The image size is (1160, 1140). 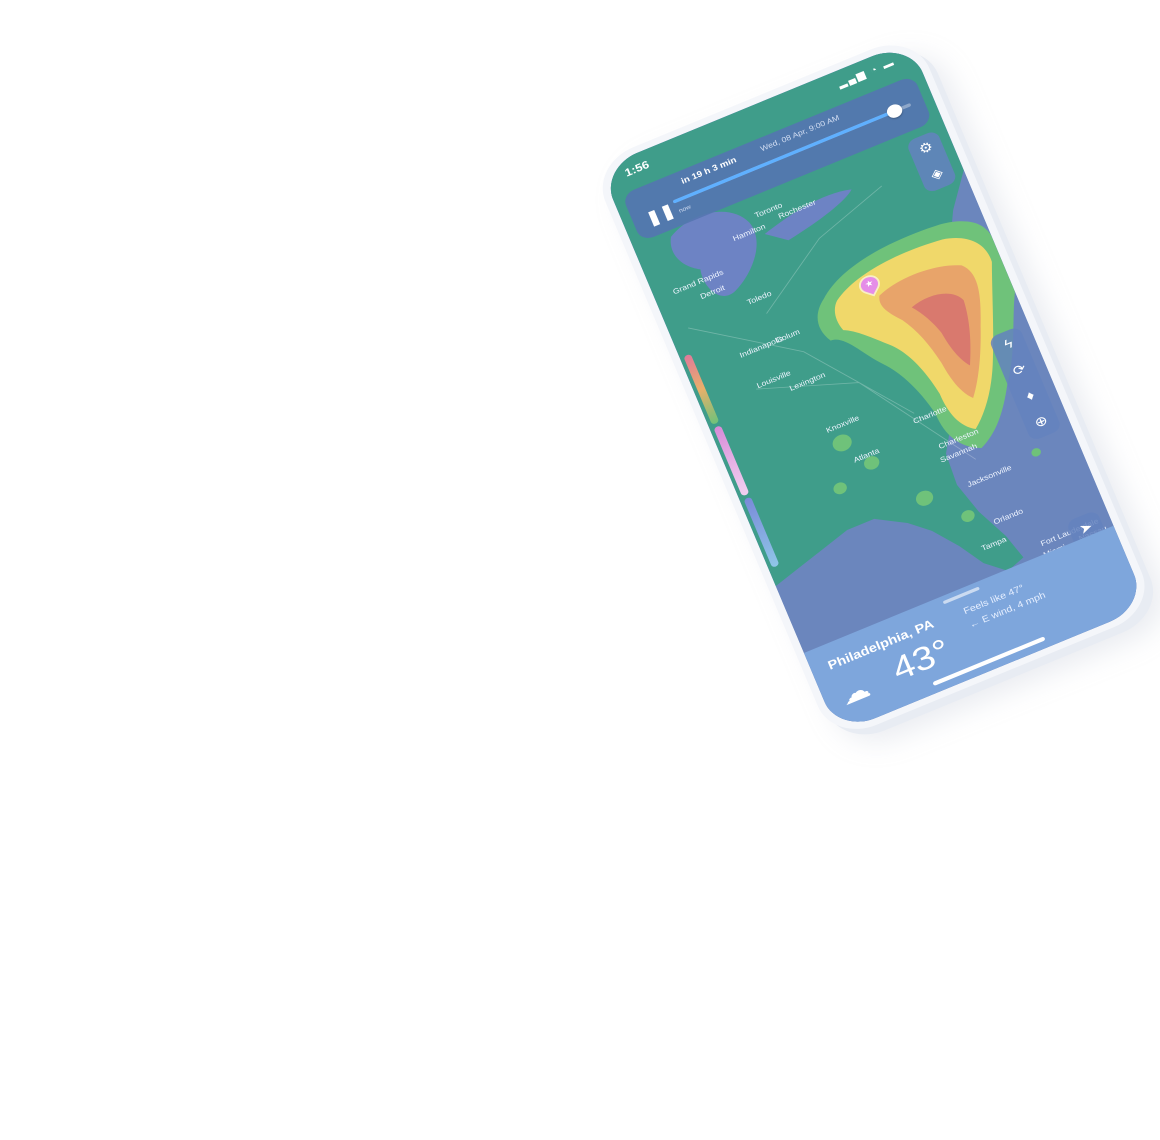 I want to click on timeline-knob, so click(x=894, y=111).